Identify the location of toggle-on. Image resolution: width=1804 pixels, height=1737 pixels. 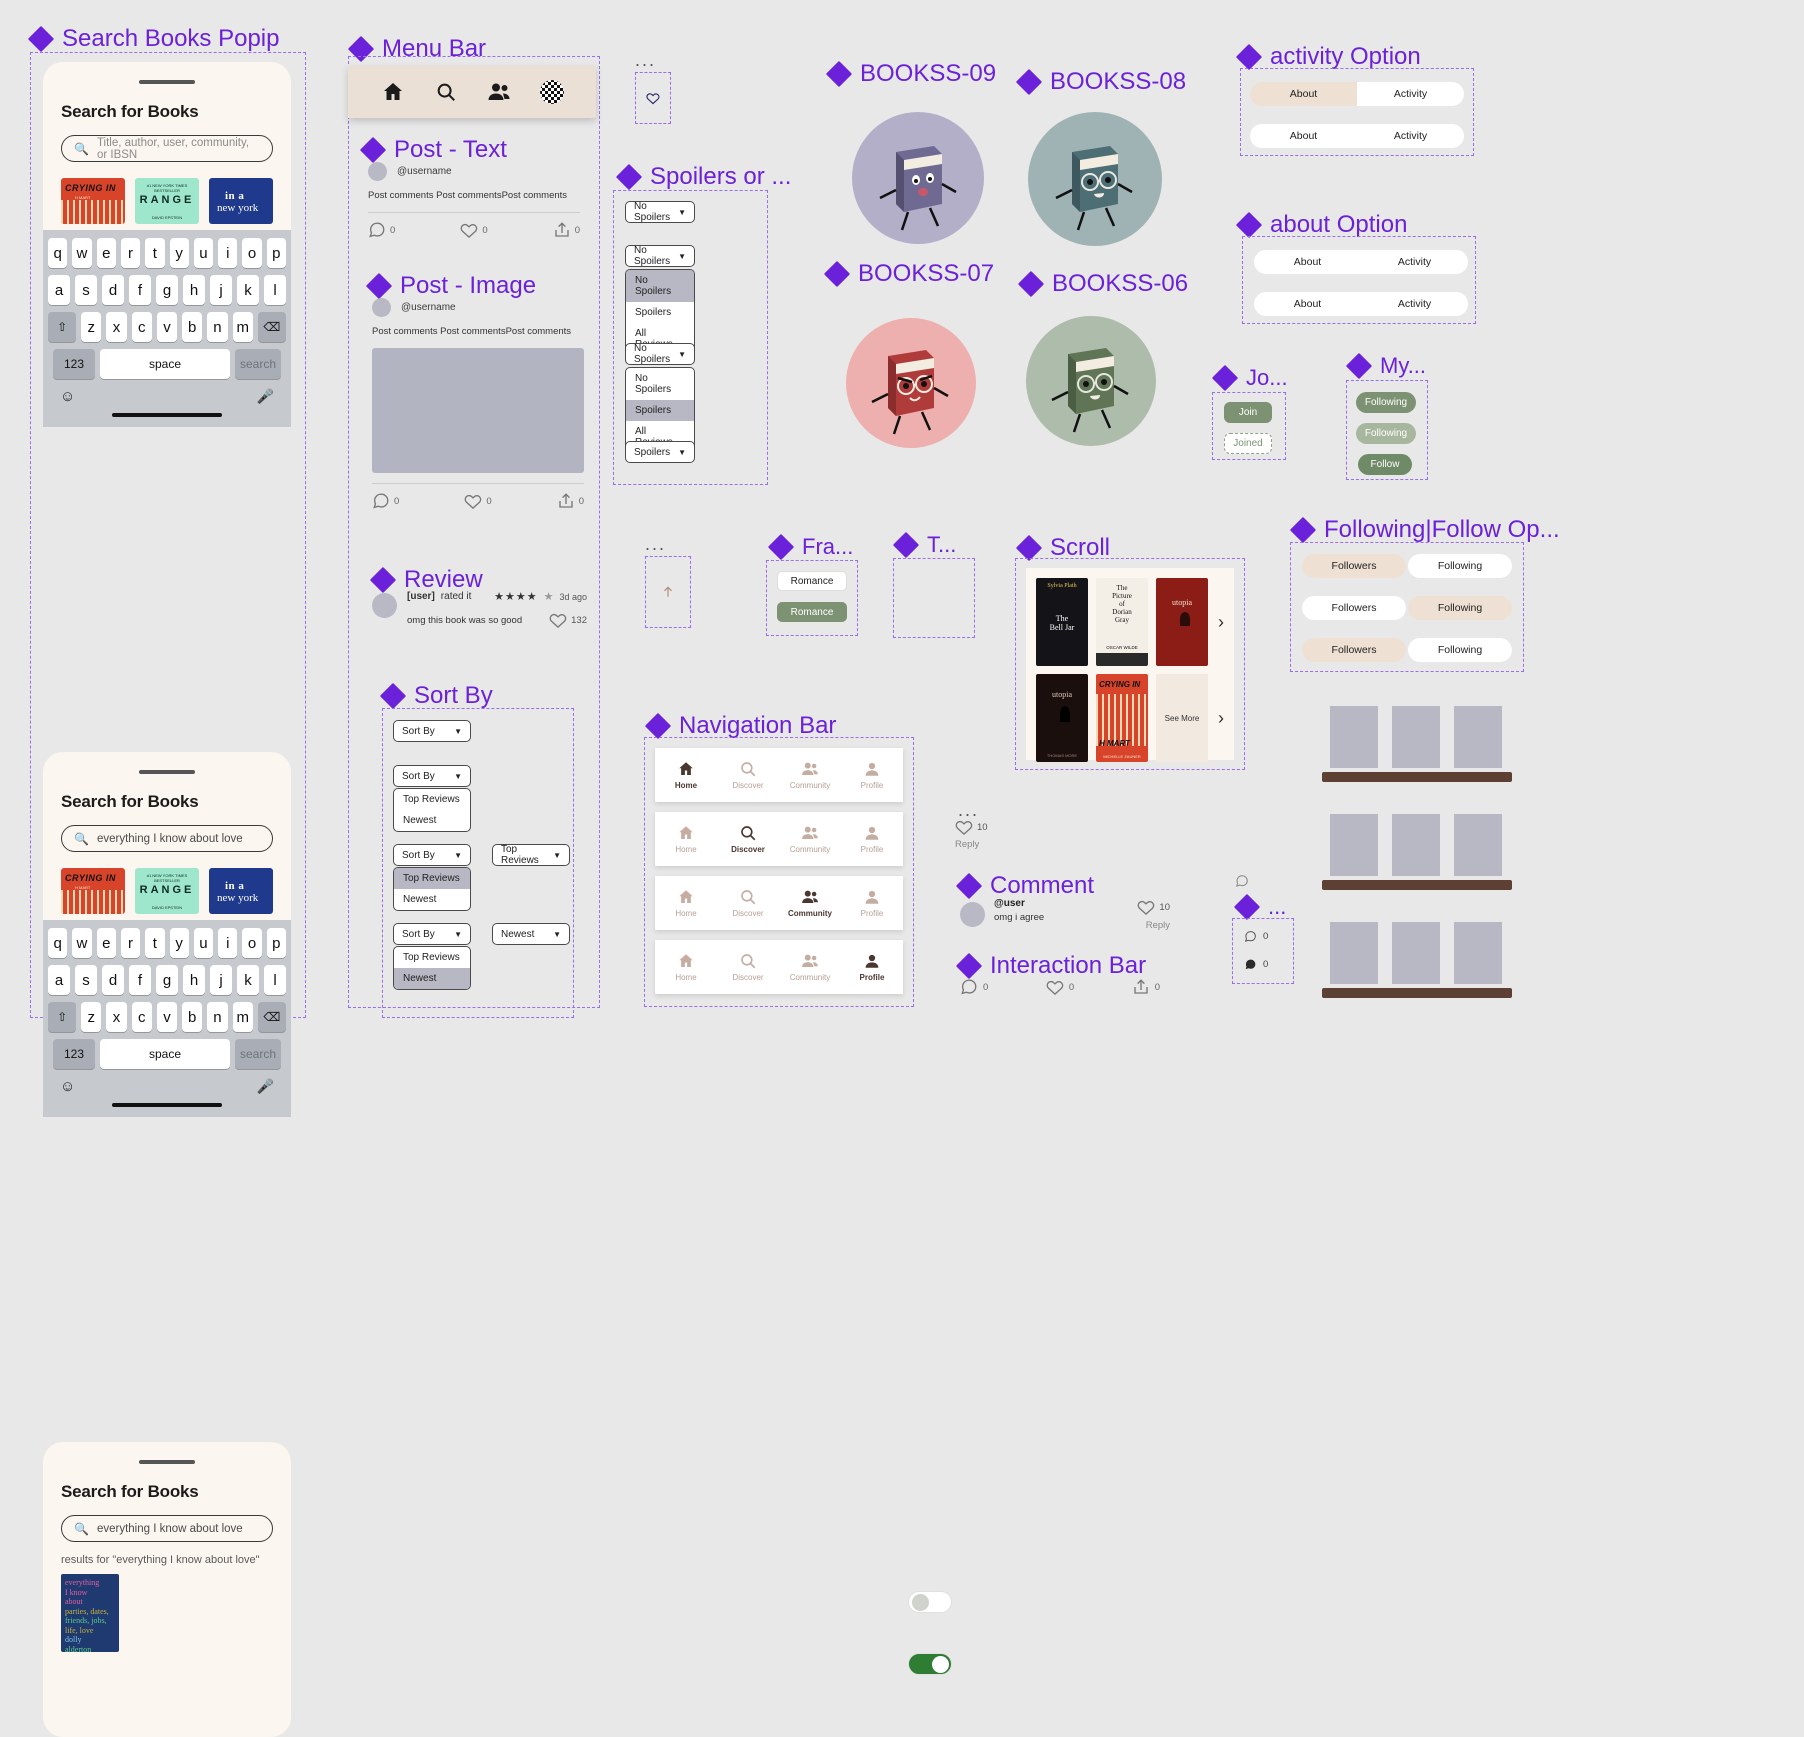
(930, 1664).